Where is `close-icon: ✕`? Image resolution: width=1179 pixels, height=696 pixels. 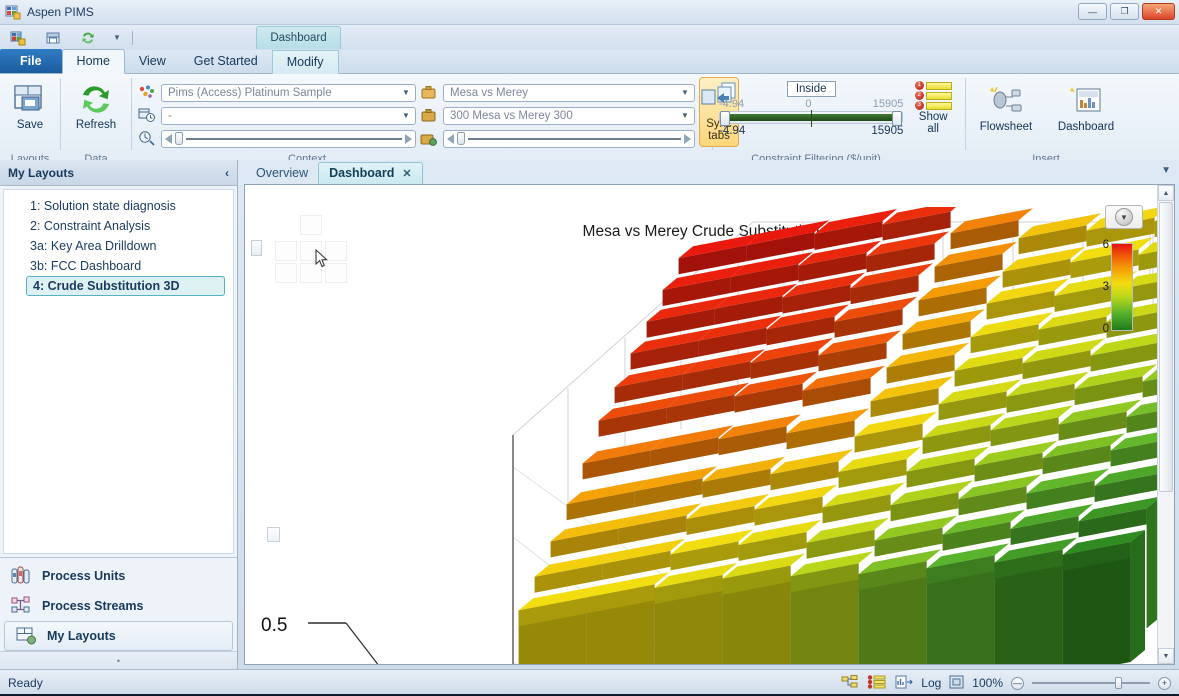 close-icon: ✕ is located at coordinates (406, 173).